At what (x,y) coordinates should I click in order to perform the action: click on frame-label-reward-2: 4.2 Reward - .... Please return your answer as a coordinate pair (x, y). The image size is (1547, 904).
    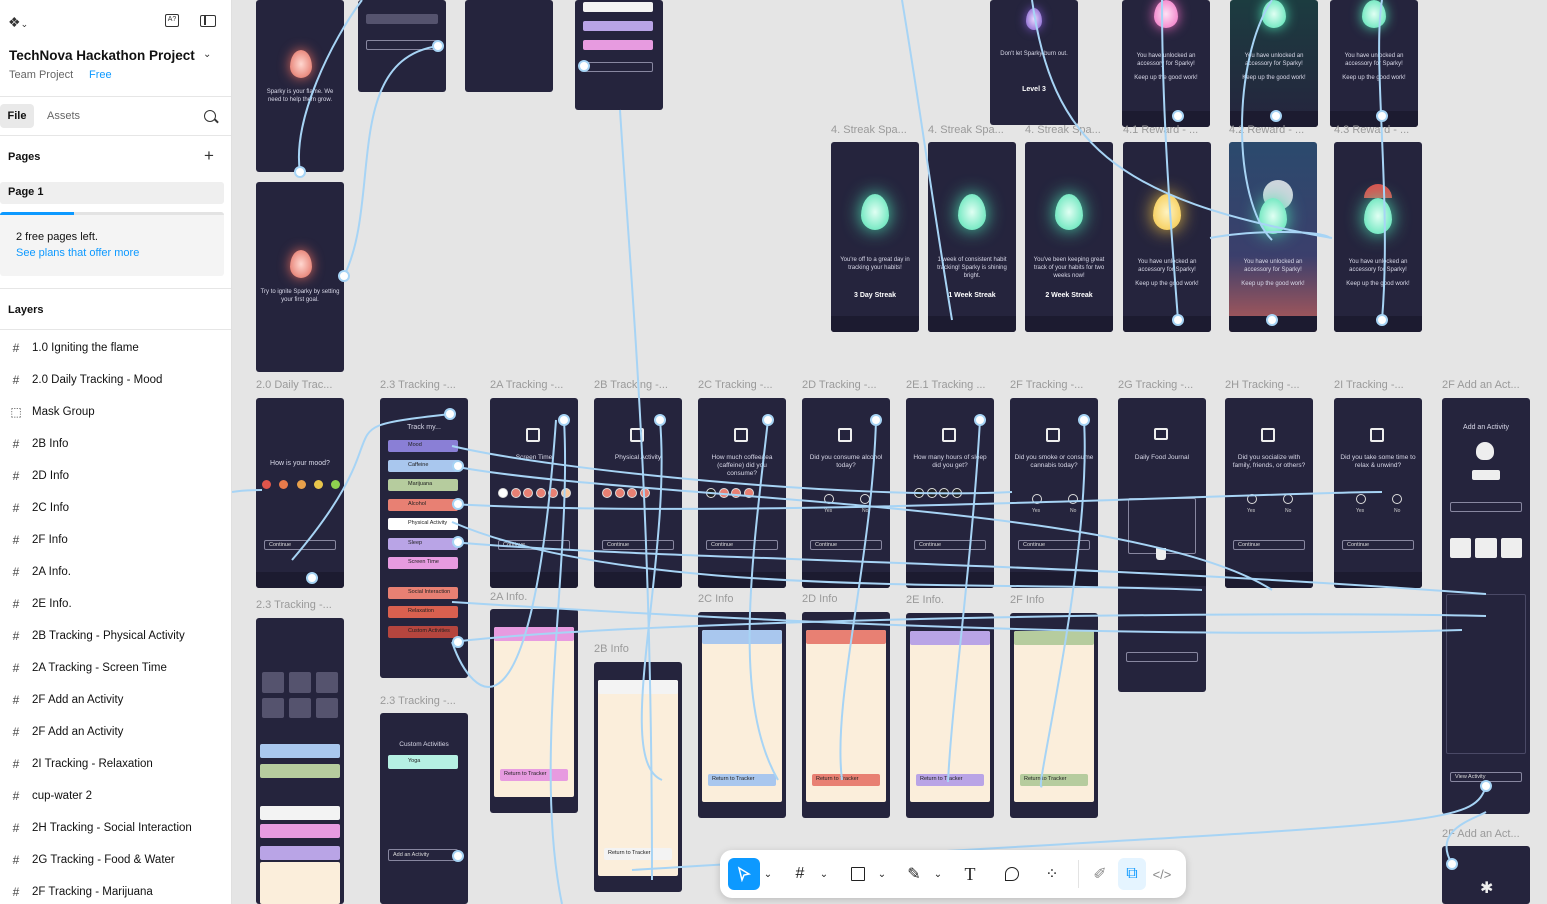
    Looking at the image, I should click on (1266, 130).